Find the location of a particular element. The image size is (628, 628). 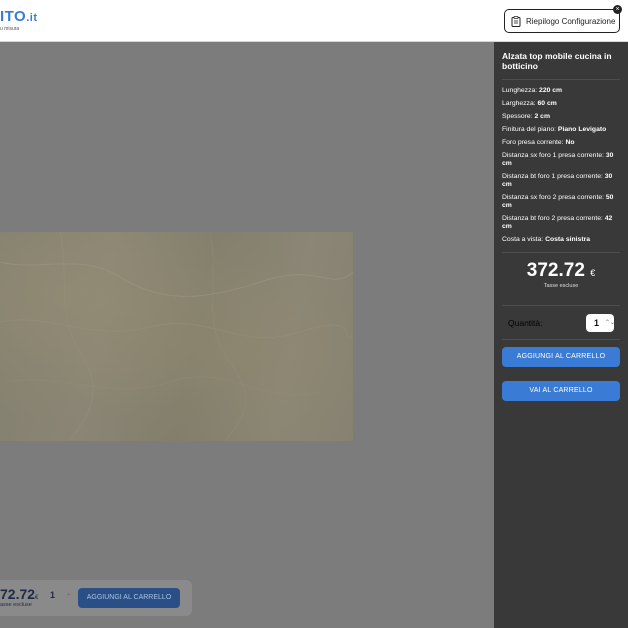

price-block: 372.72 € Tasse escluse is located at coordinates (561, 274).